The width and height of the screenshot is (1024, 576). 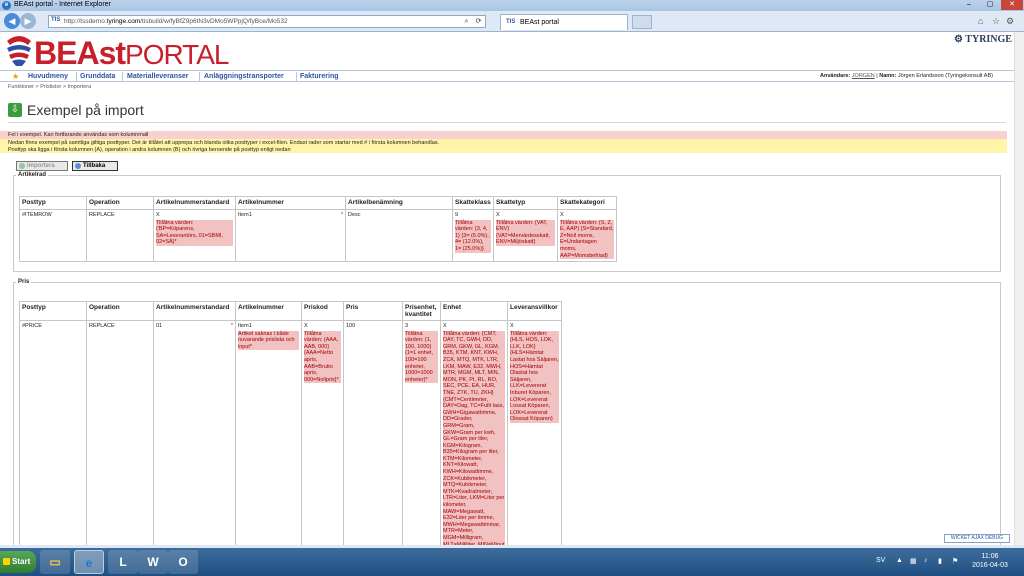 I want to click on gear-icon: ⚙, so click(x=1010, y=21).